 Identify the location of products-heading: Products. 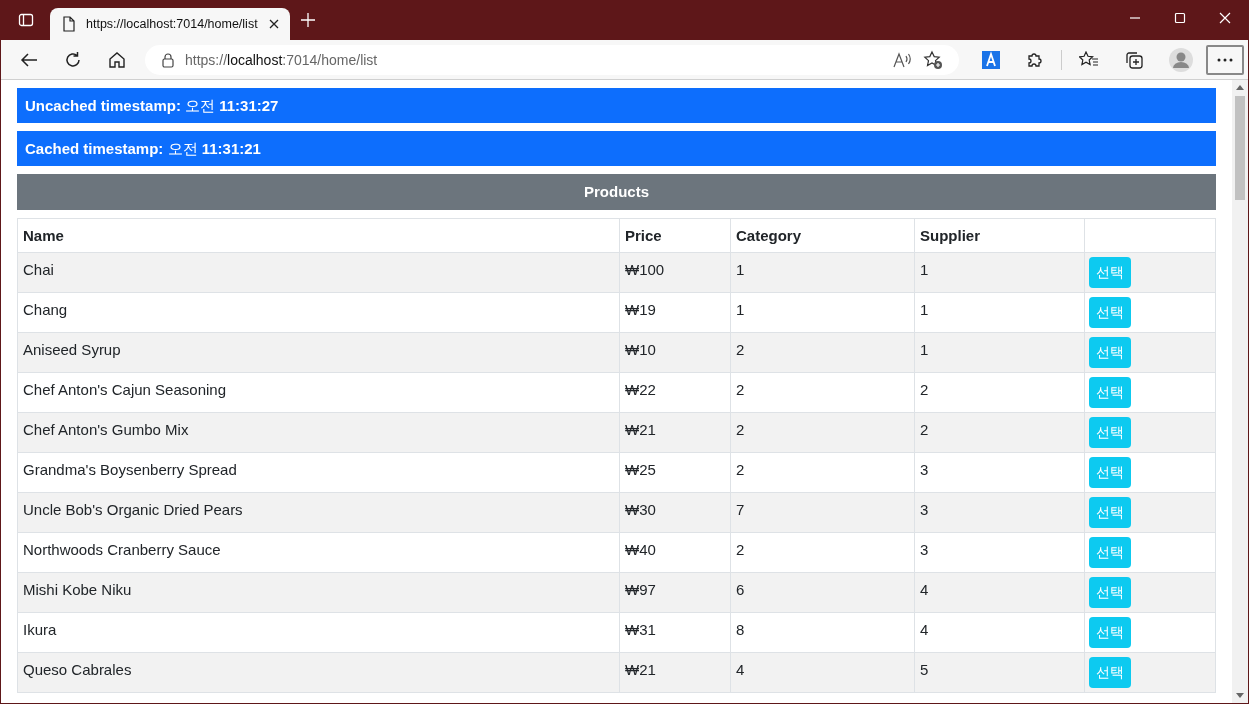
(616, 192).